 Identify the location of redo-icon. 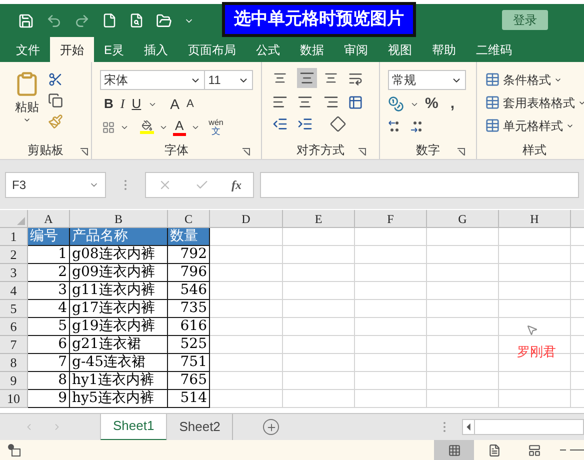
(82, 20).